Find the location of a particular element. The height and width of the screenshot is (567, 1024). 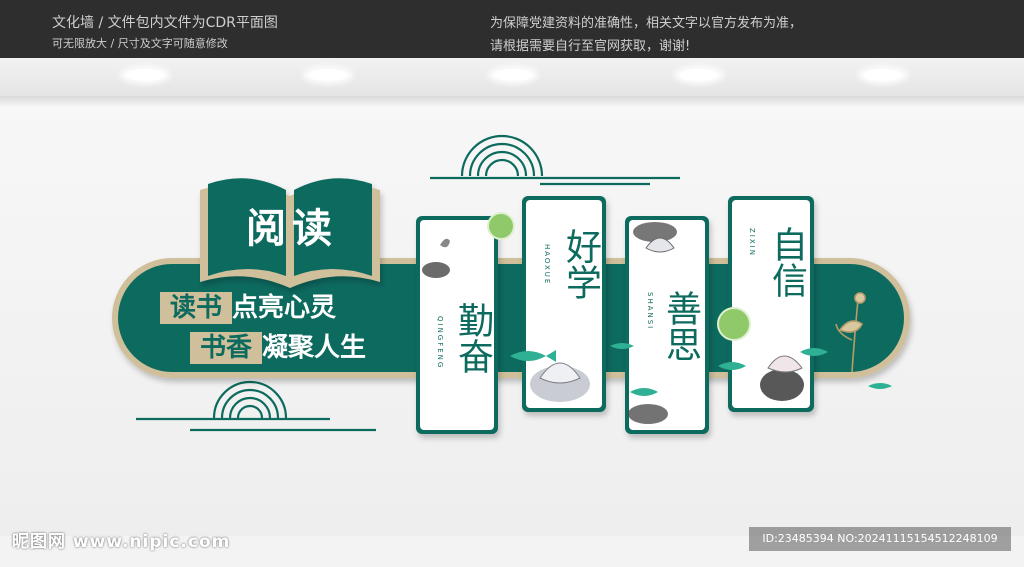

slogan-line1: 读书 点亮心灵 is located at coordinates (248, 308).